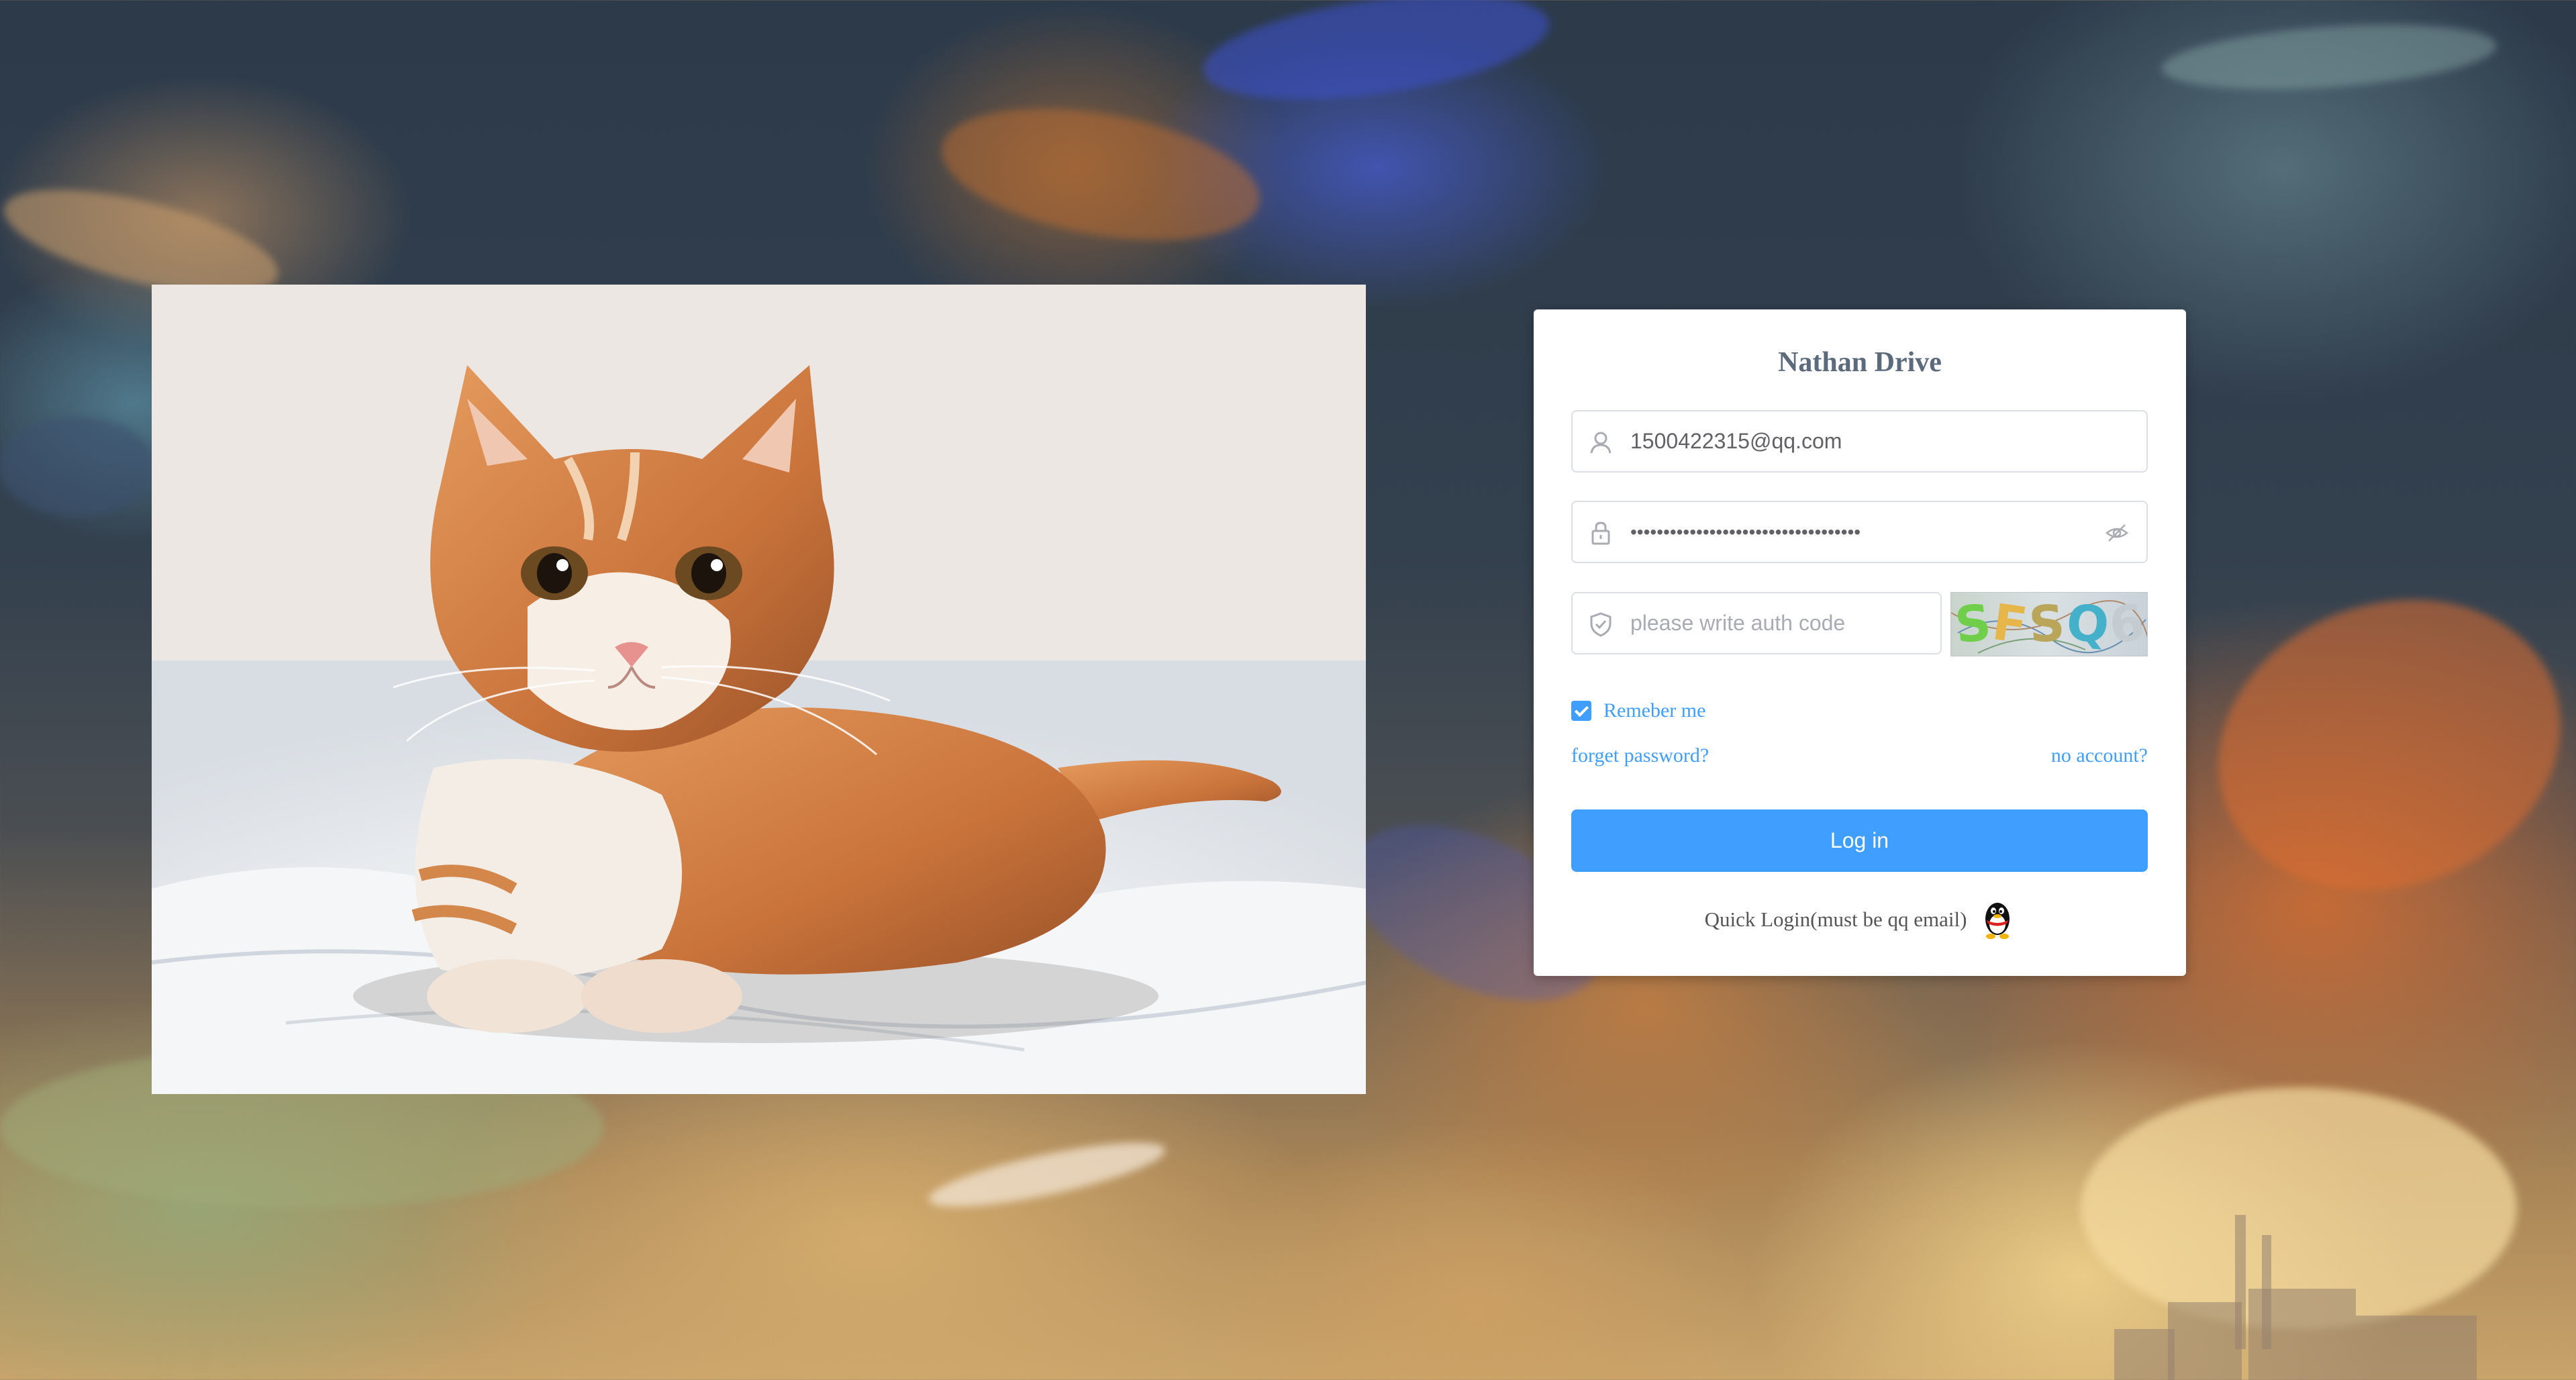  What do you see at coordinates (1738, 623) in the screenshot?
I see `auth-code-placeholder: please write auth code` at bounding box center [1738, 623].